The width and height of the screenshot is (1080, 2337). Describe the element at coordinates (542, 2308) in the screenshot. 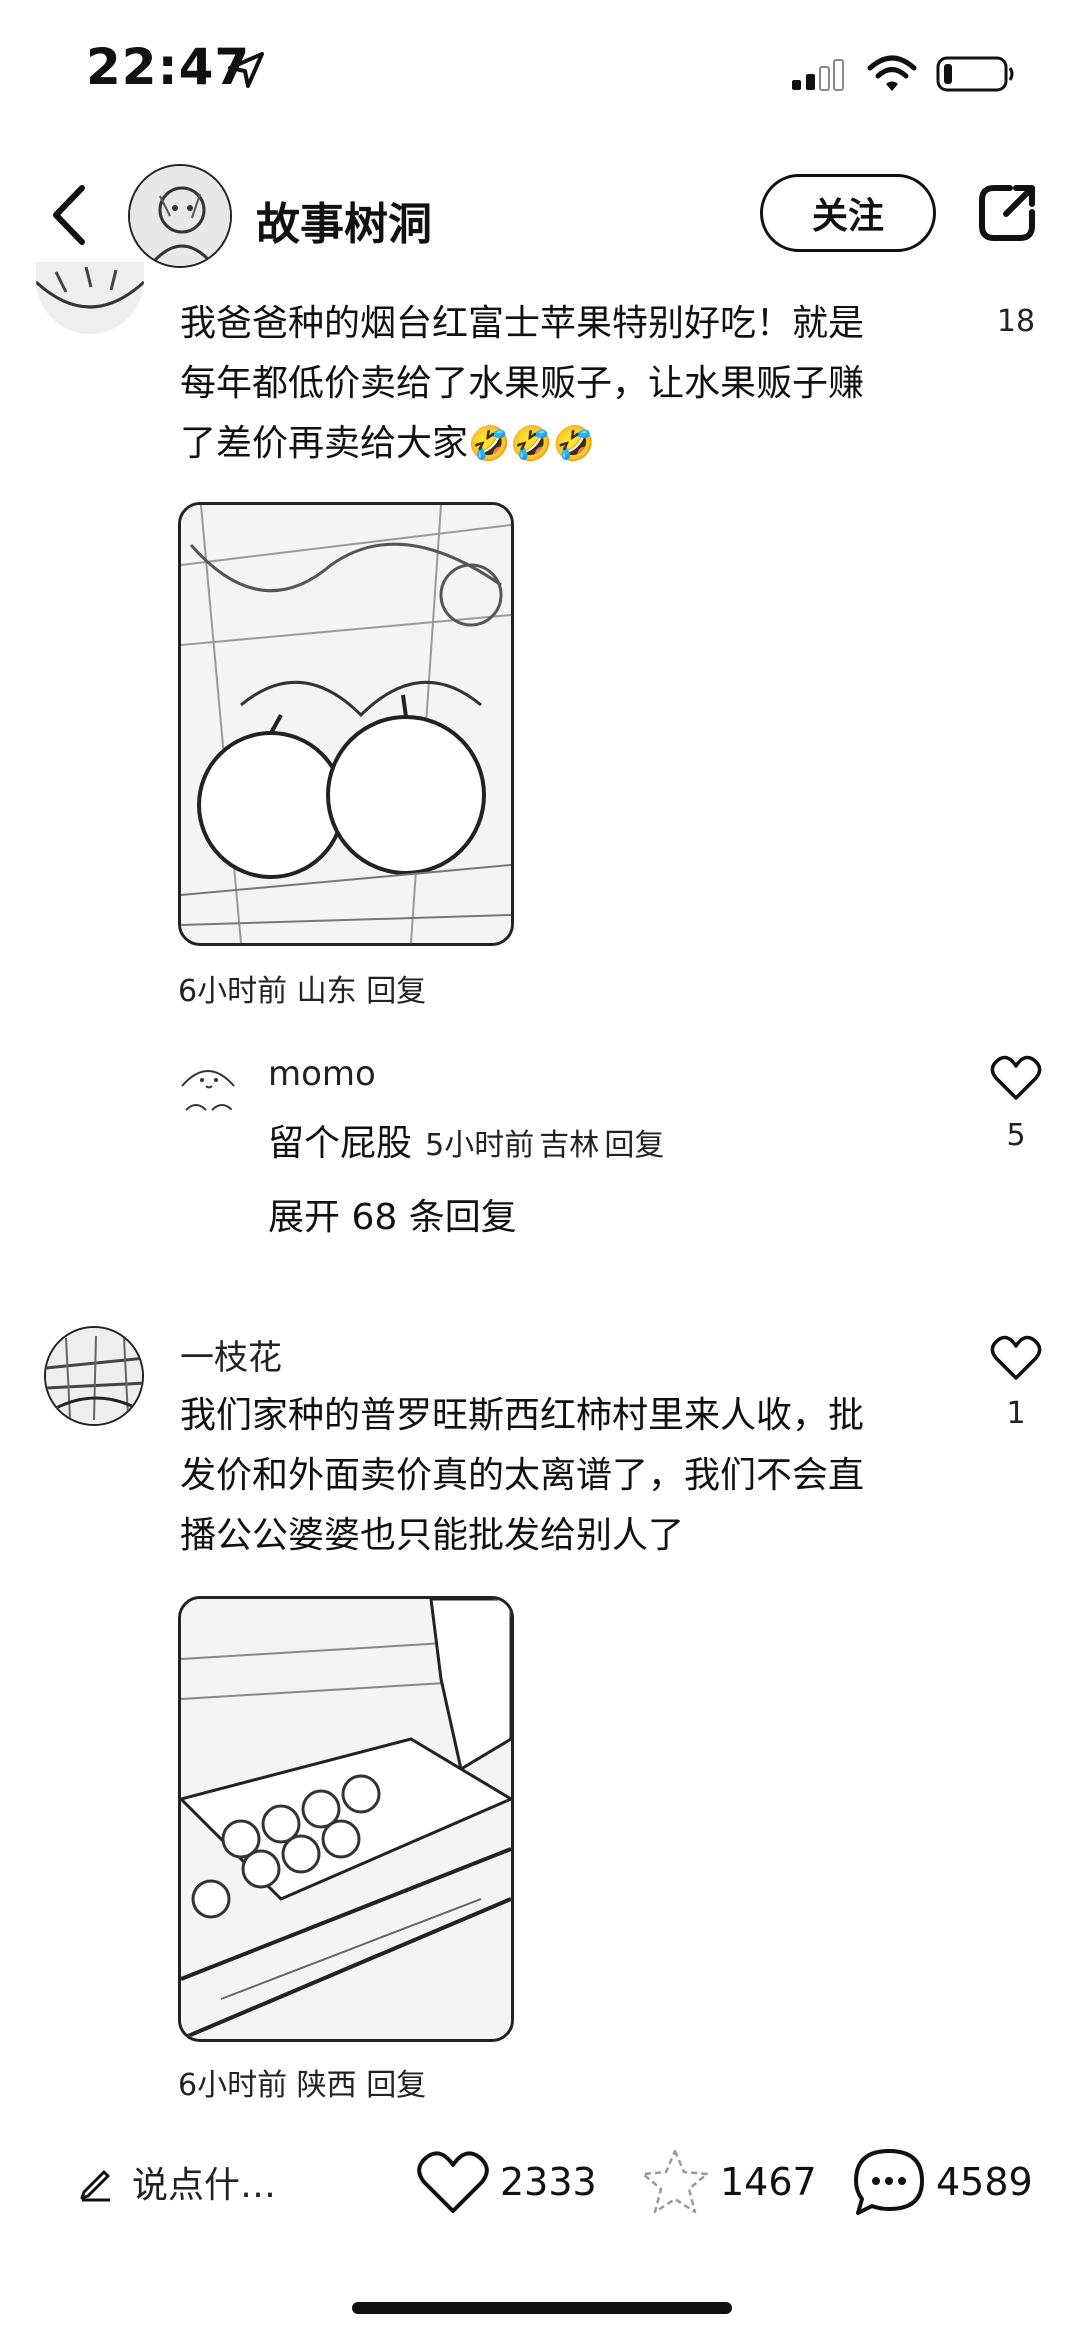

I see `home-indicator` at that location.